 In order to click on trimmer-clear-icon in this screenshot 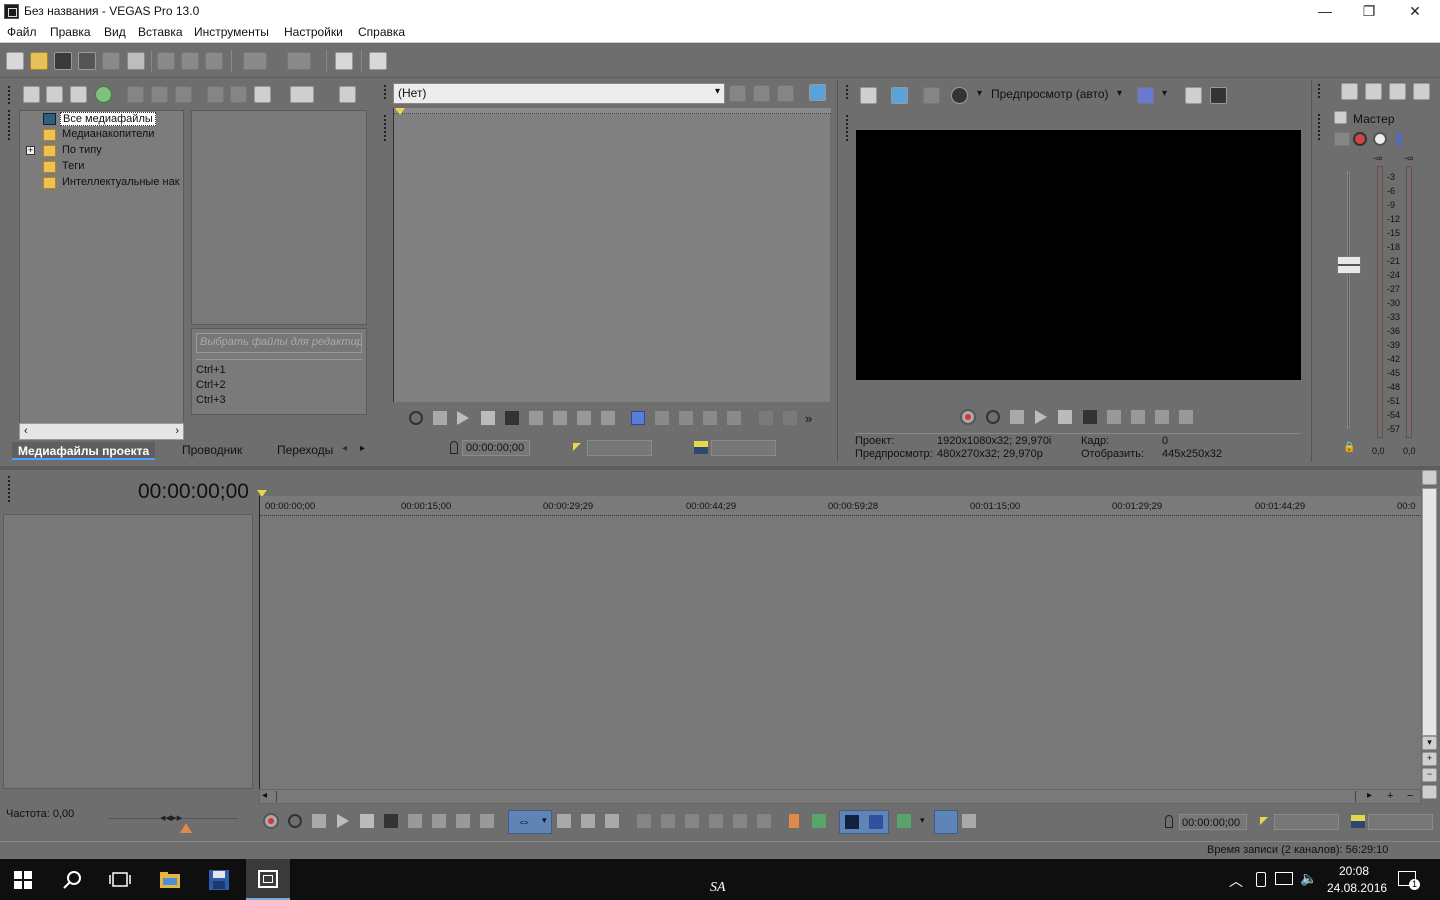, I will do `click(785, 93)`.